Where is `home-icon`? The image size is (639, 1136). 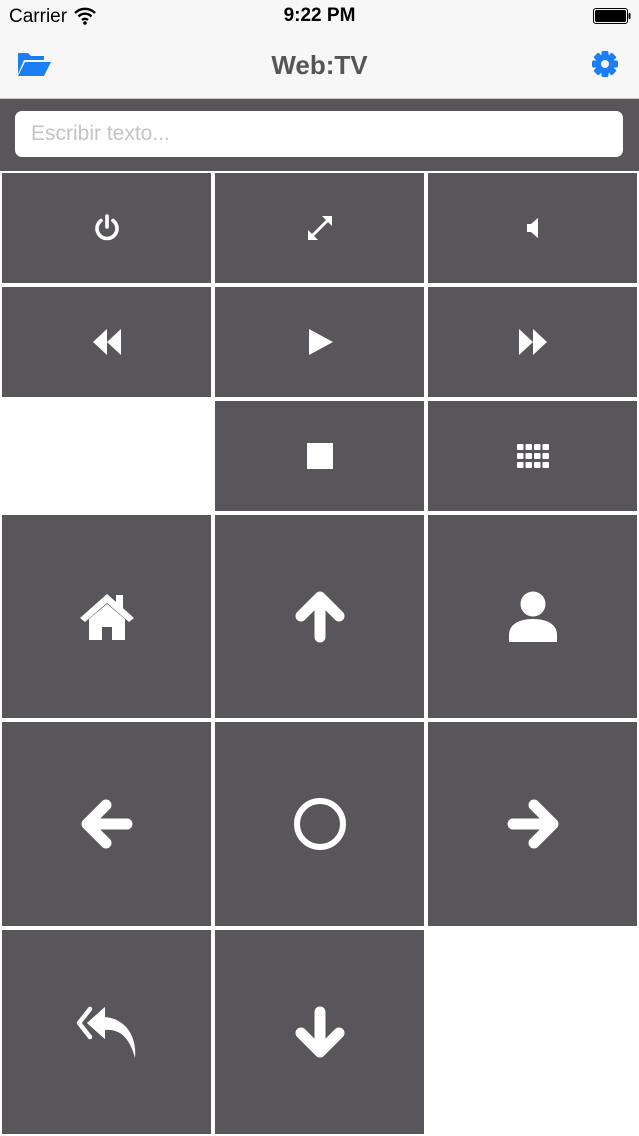 home-icon is located at coordinates (106, 616).